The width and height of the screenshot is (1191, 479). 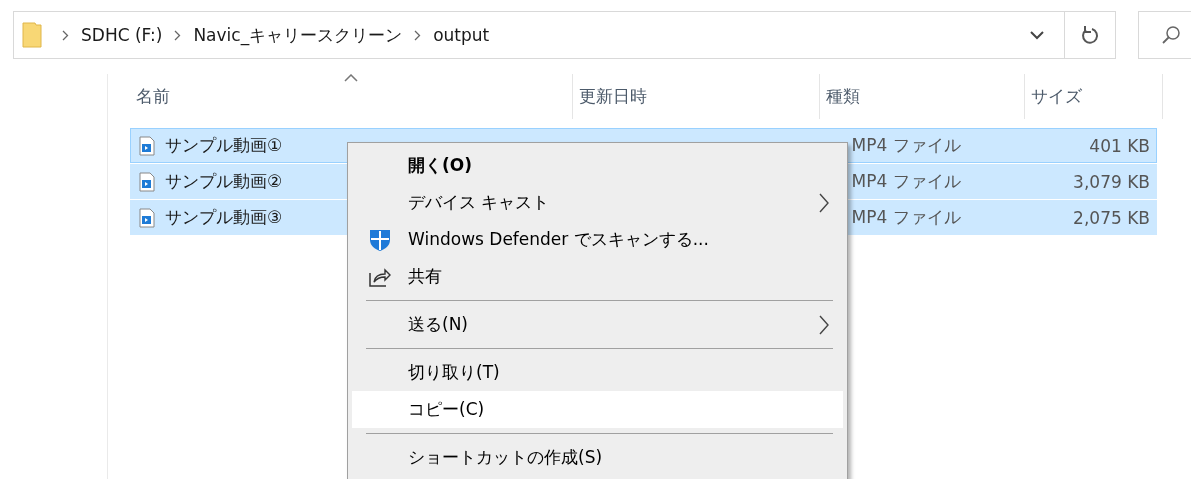 What do you see at coordinates (224, 145) in the screenshot?
I see `file-name: サンプル動画①` at bounding box center [224, 145].